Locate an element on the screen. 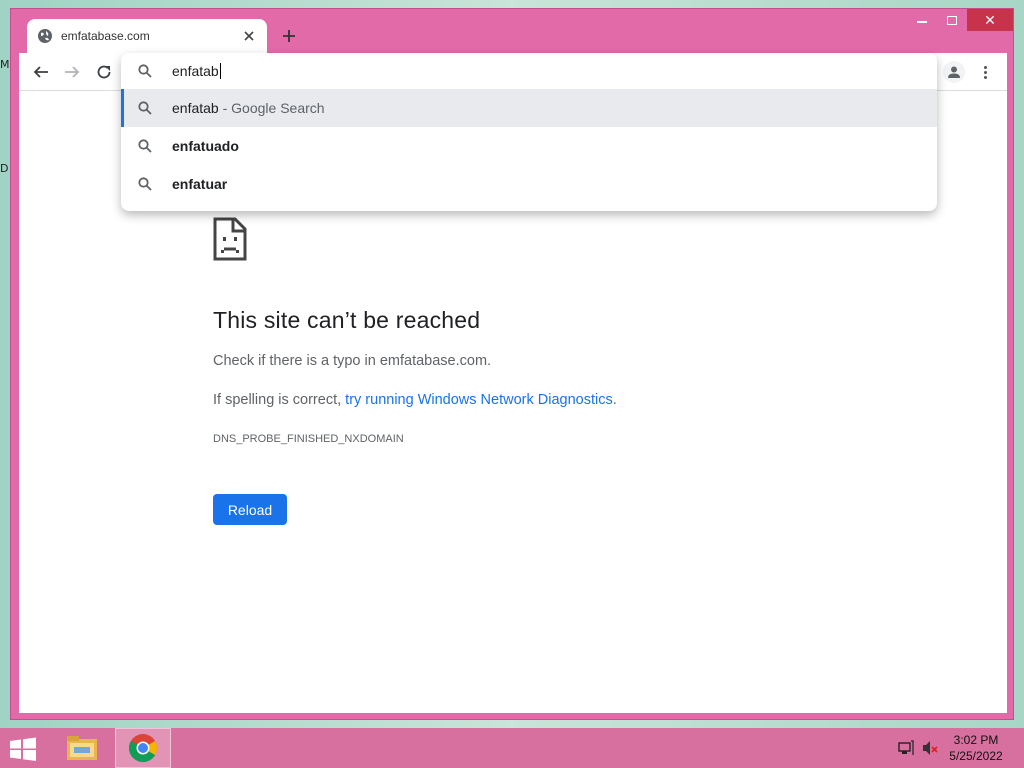  close-window-button: ✕ is located at coordinates (990, 20).